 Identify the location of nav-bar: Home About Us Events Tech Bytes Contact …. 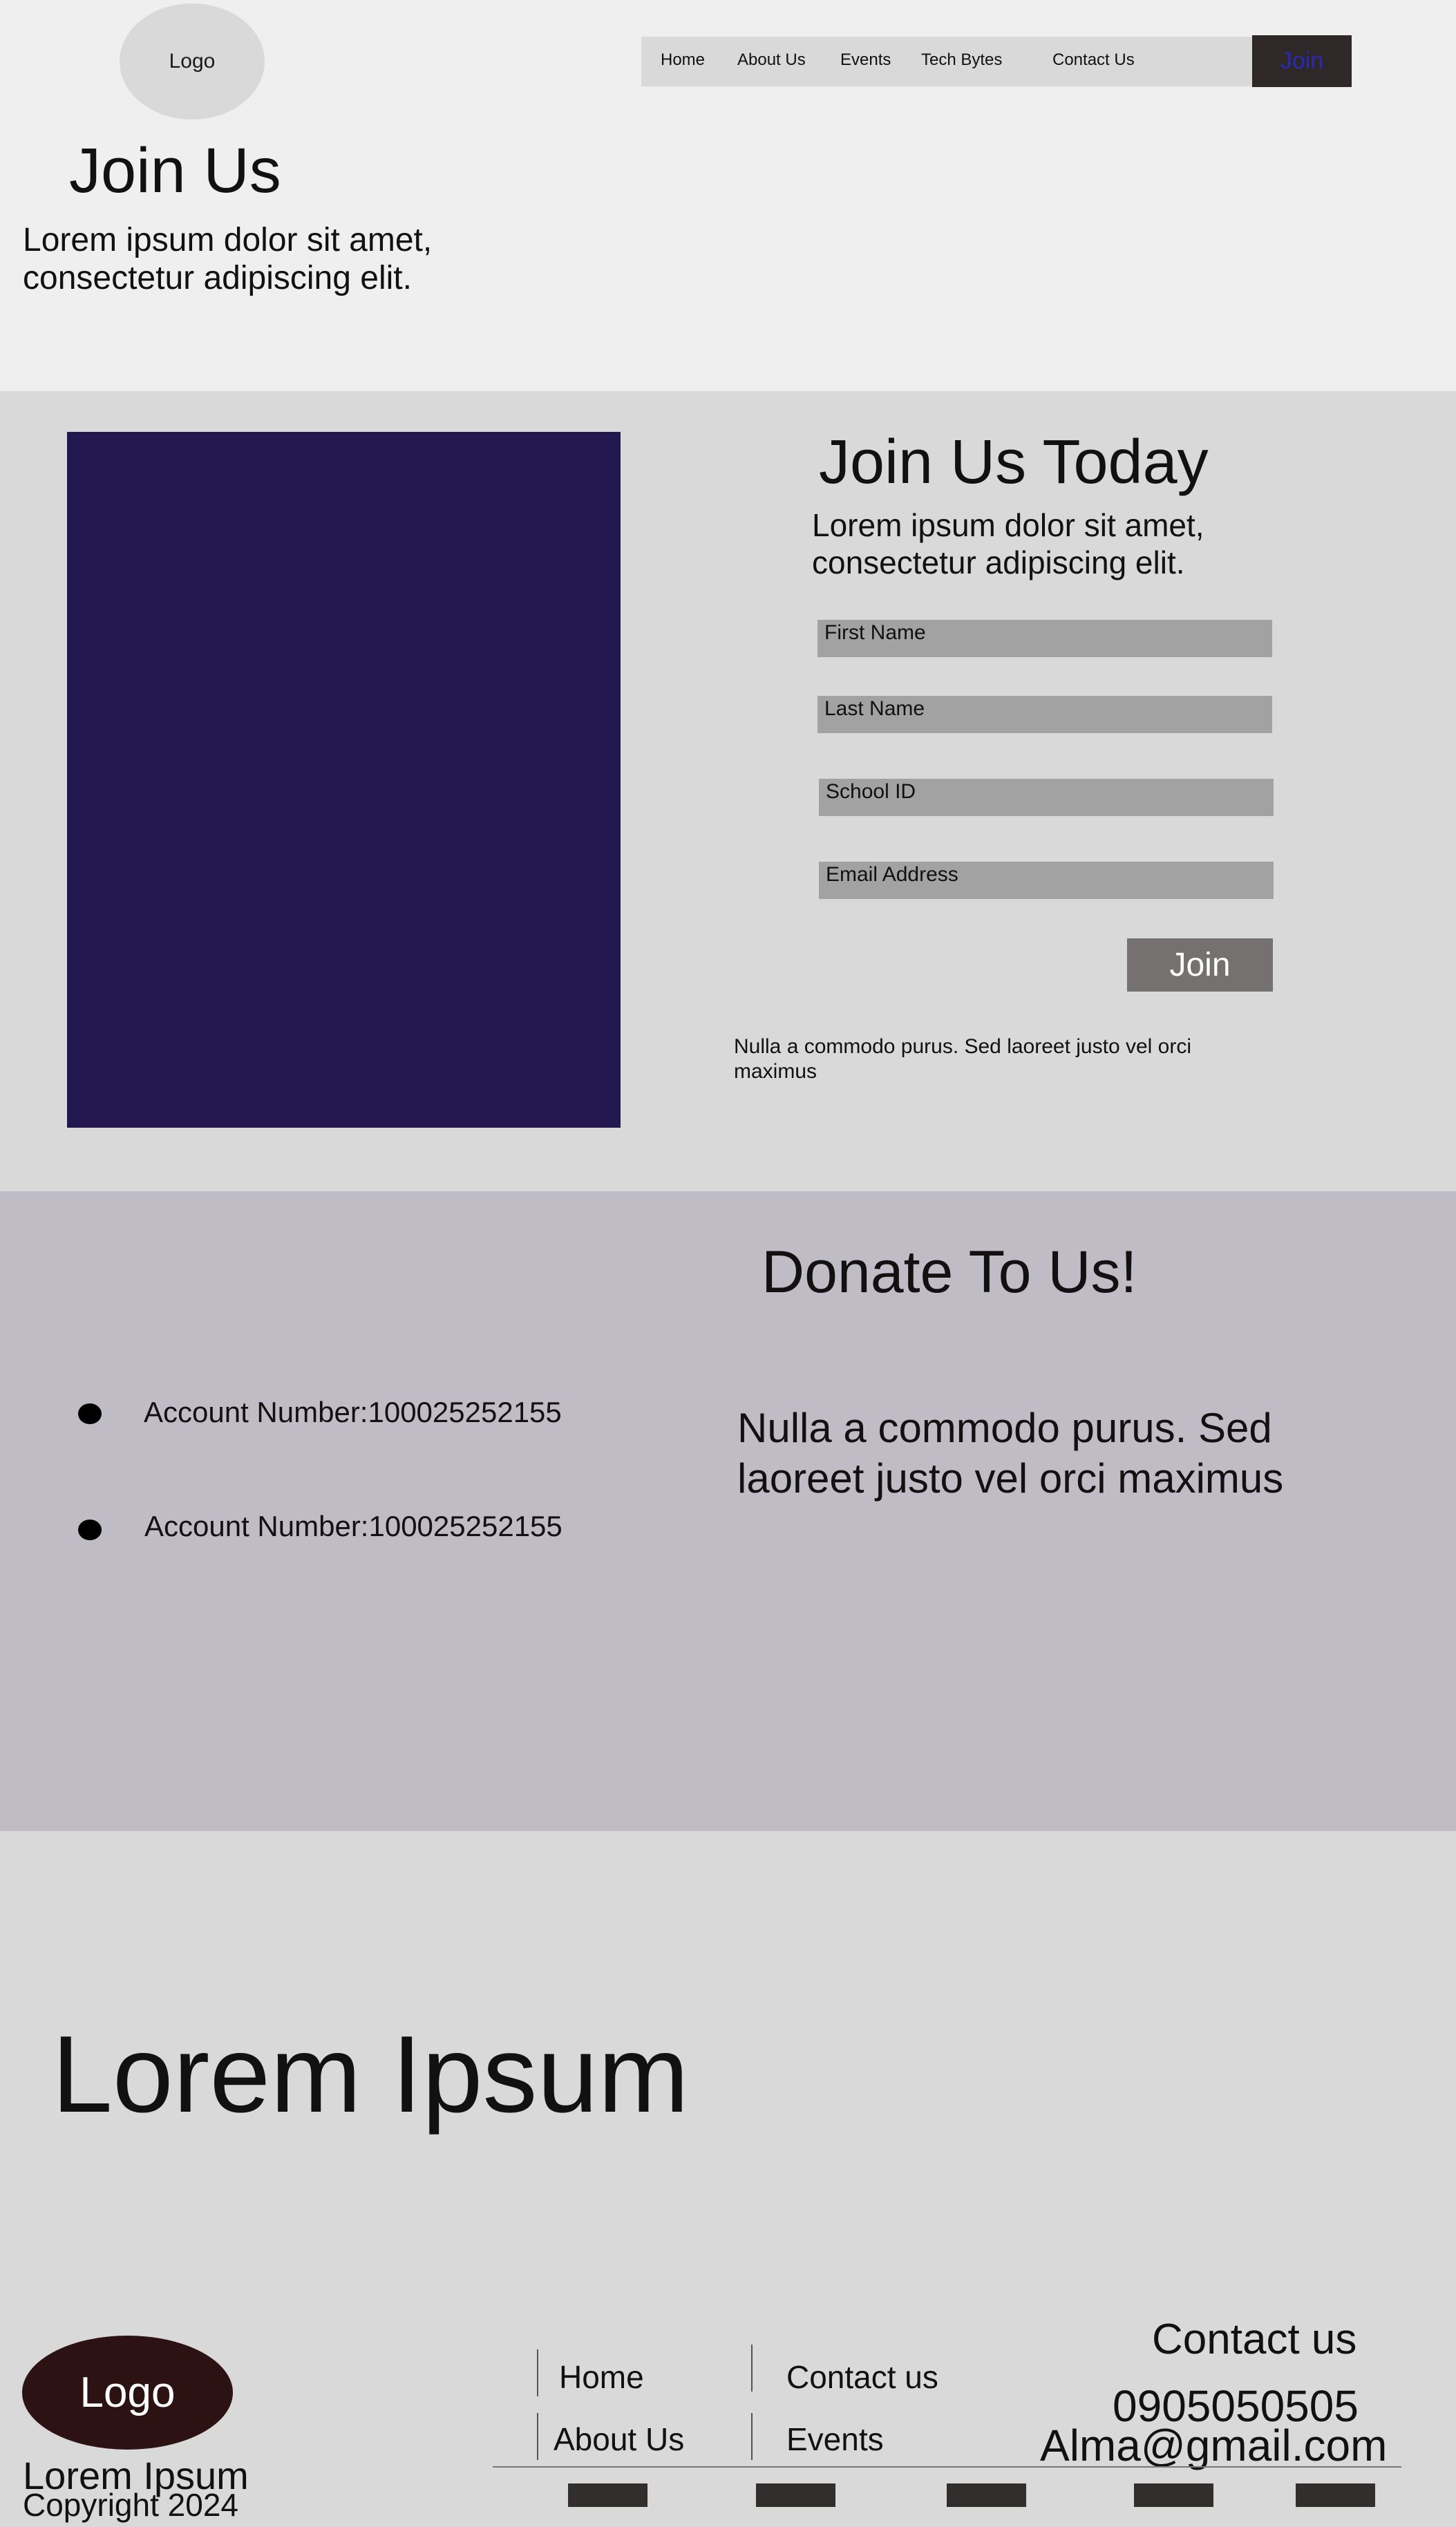
(948, 62).